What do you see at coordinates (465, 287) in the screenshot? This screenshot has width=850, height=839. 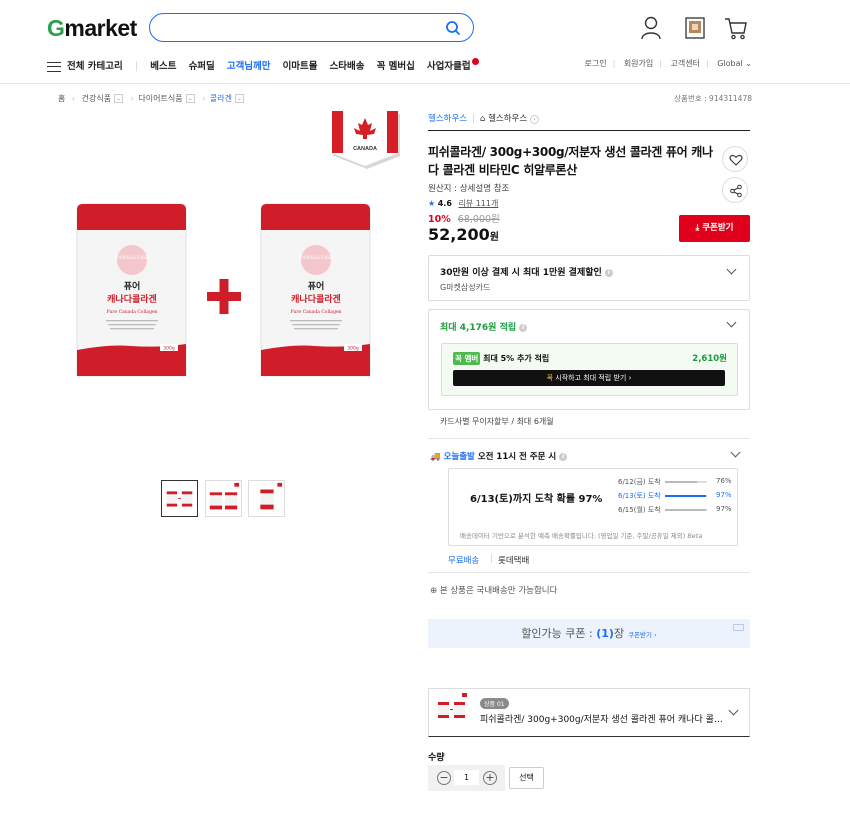 I see `payment-discount-card: G마켓삼성카드` at bounding box center [465, 287].